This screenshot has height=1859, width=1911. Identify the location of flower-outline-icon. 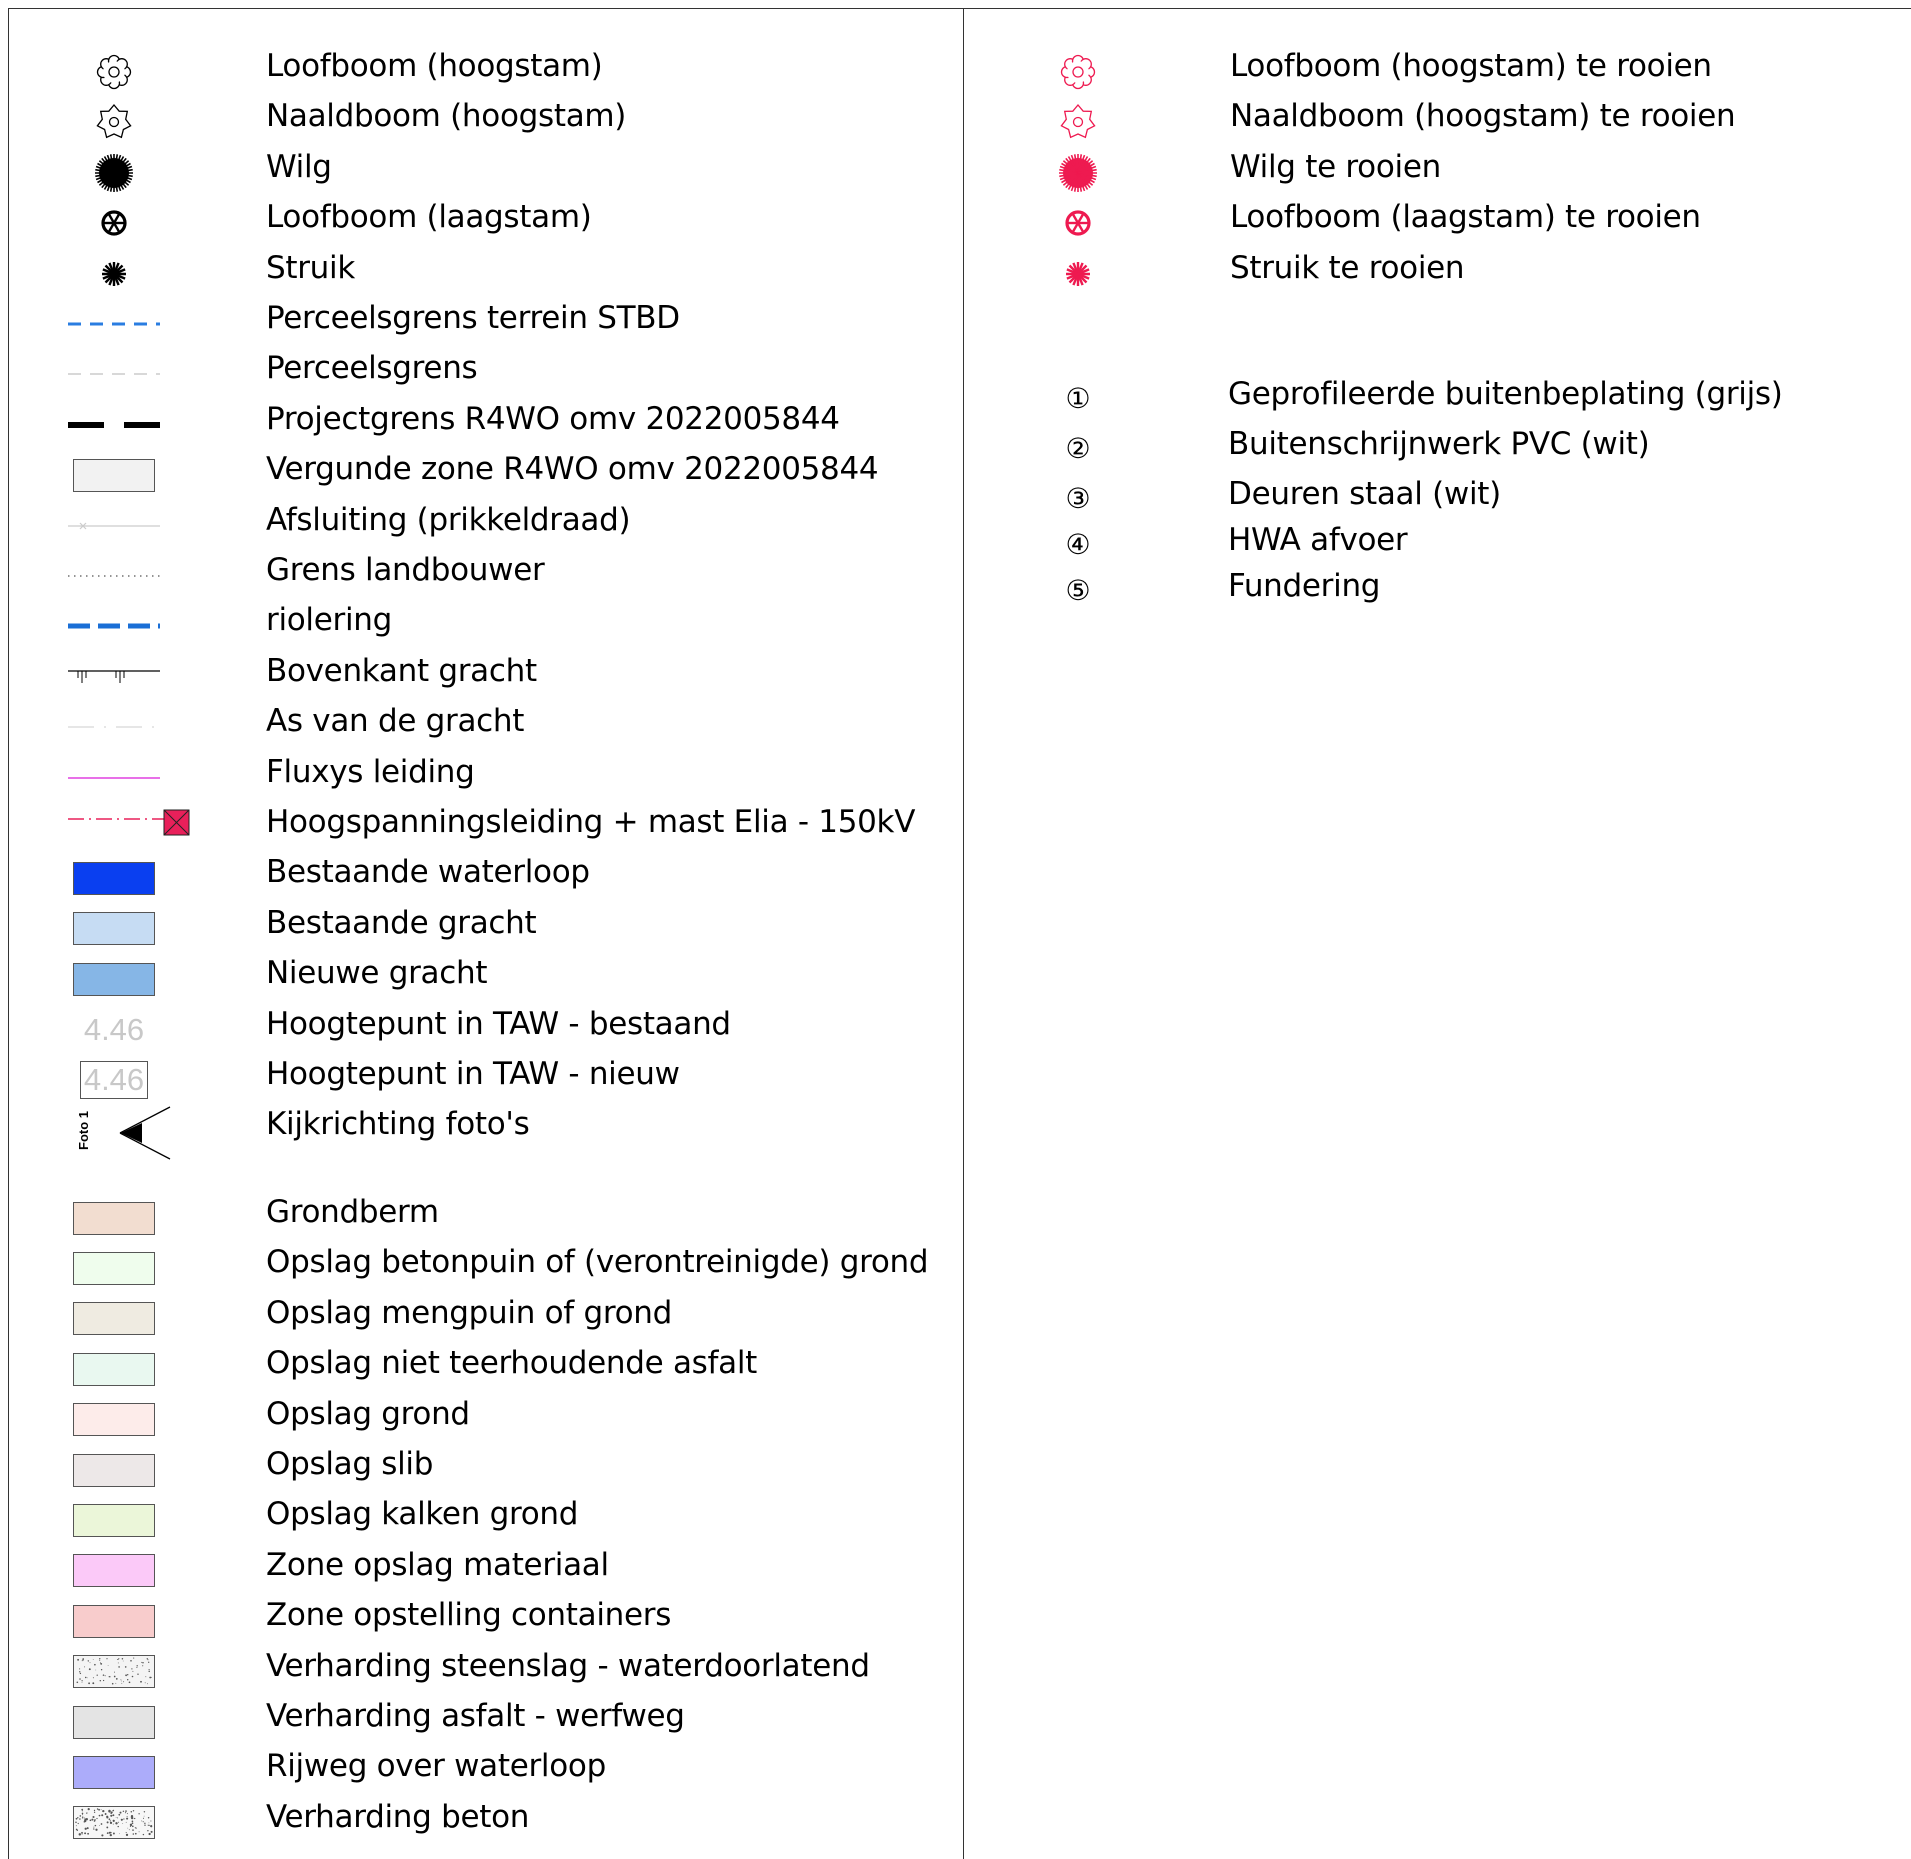
(1078, 72).